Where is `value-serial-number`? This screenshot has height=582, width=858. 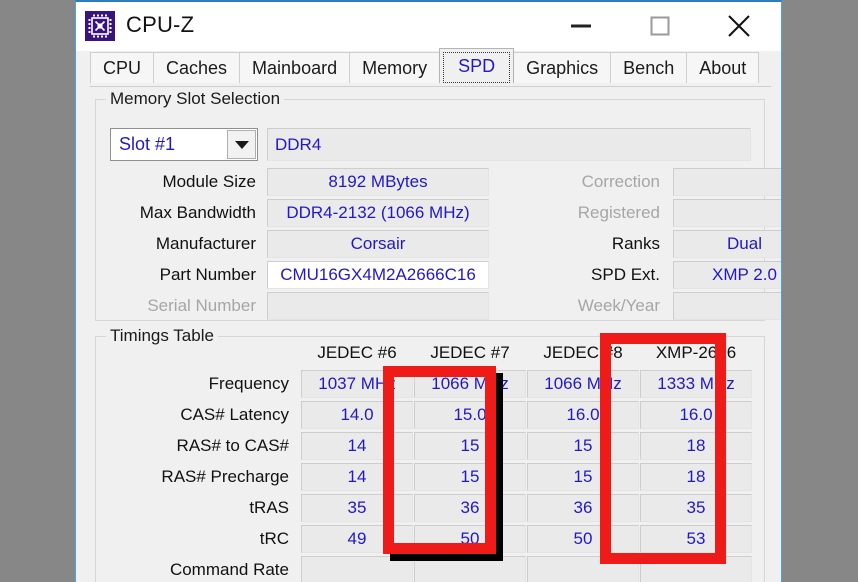
value-serial-number is located at coordinates (378, 306).